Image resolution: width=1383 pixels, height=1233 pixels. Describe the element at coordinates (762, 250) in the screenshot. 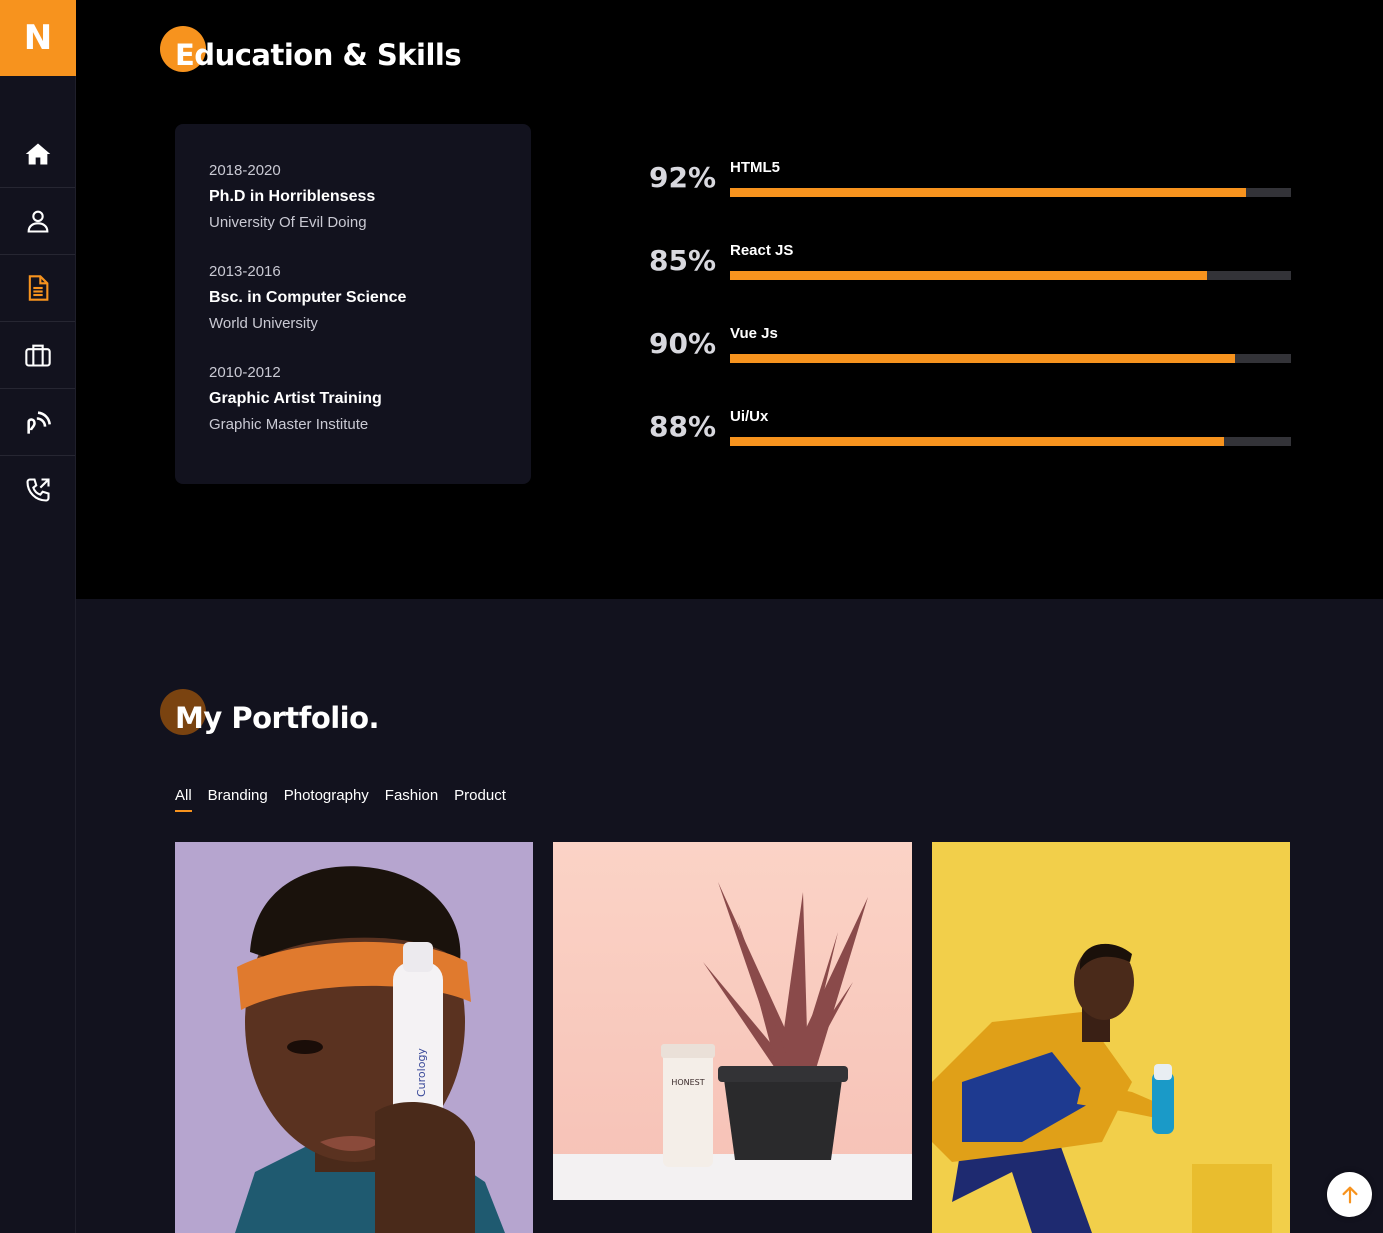

I see `skill-name: React JS` at that location.